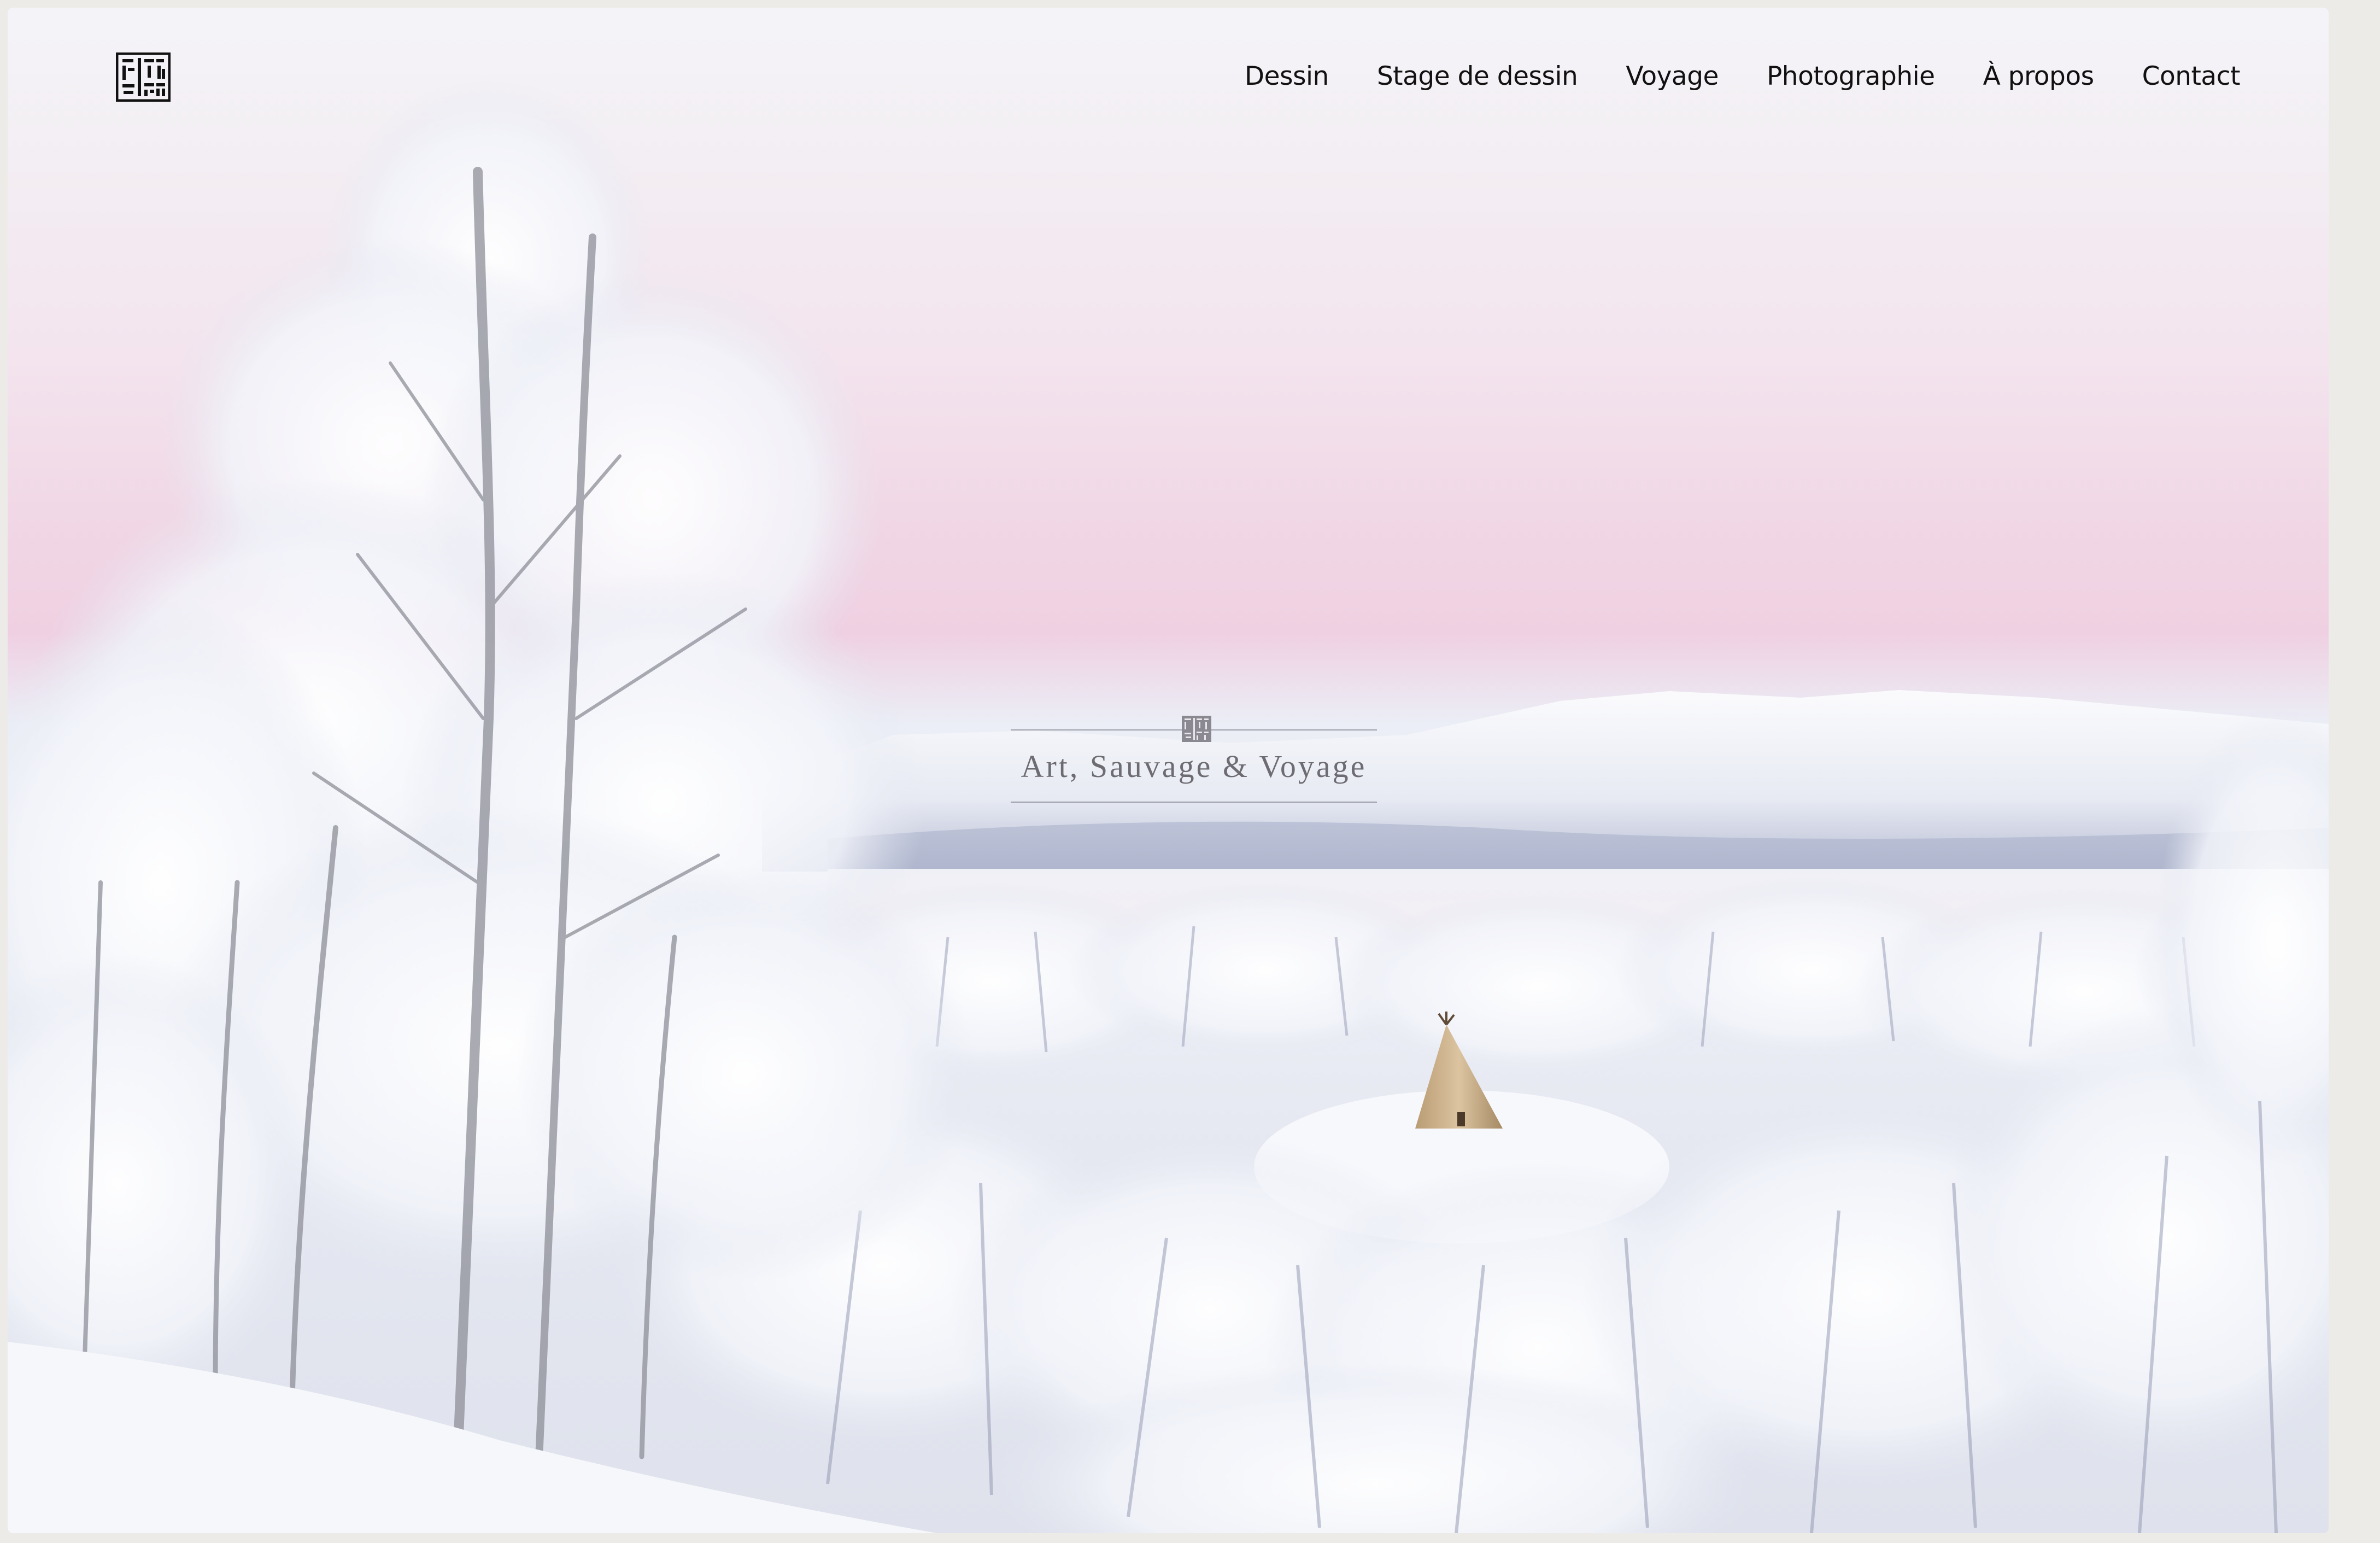 This screenshot has width=2380, height=1543. I want to click on small-seal-icon, so click(1196, 729).